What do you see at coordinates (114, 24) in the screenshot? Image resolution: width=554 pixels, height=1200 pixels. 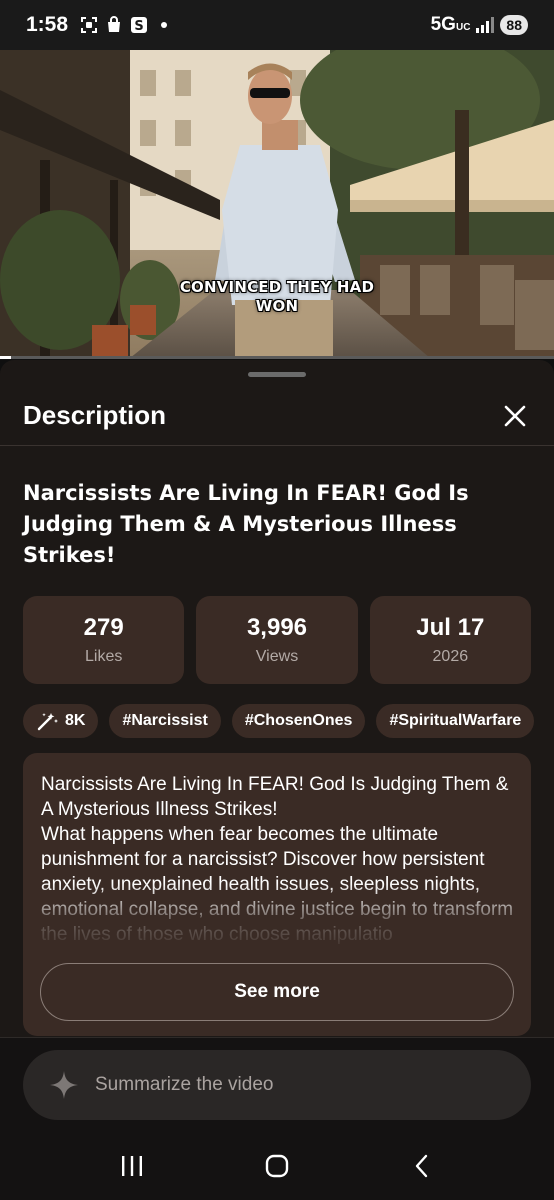 I see `shopping-bag-icon` at bounding box center [114, 24].